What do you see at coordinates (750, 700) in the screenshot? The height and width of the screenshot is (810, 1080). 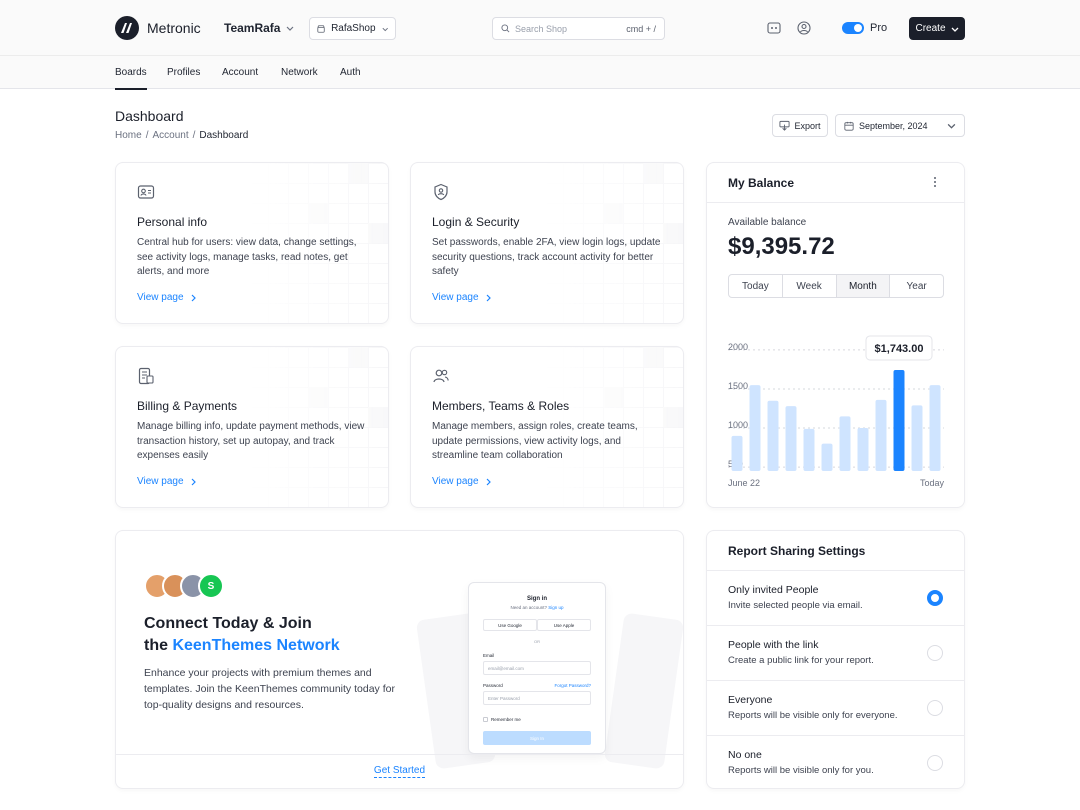 I see `option-name: Everyone` at bounding box center [750, 700].